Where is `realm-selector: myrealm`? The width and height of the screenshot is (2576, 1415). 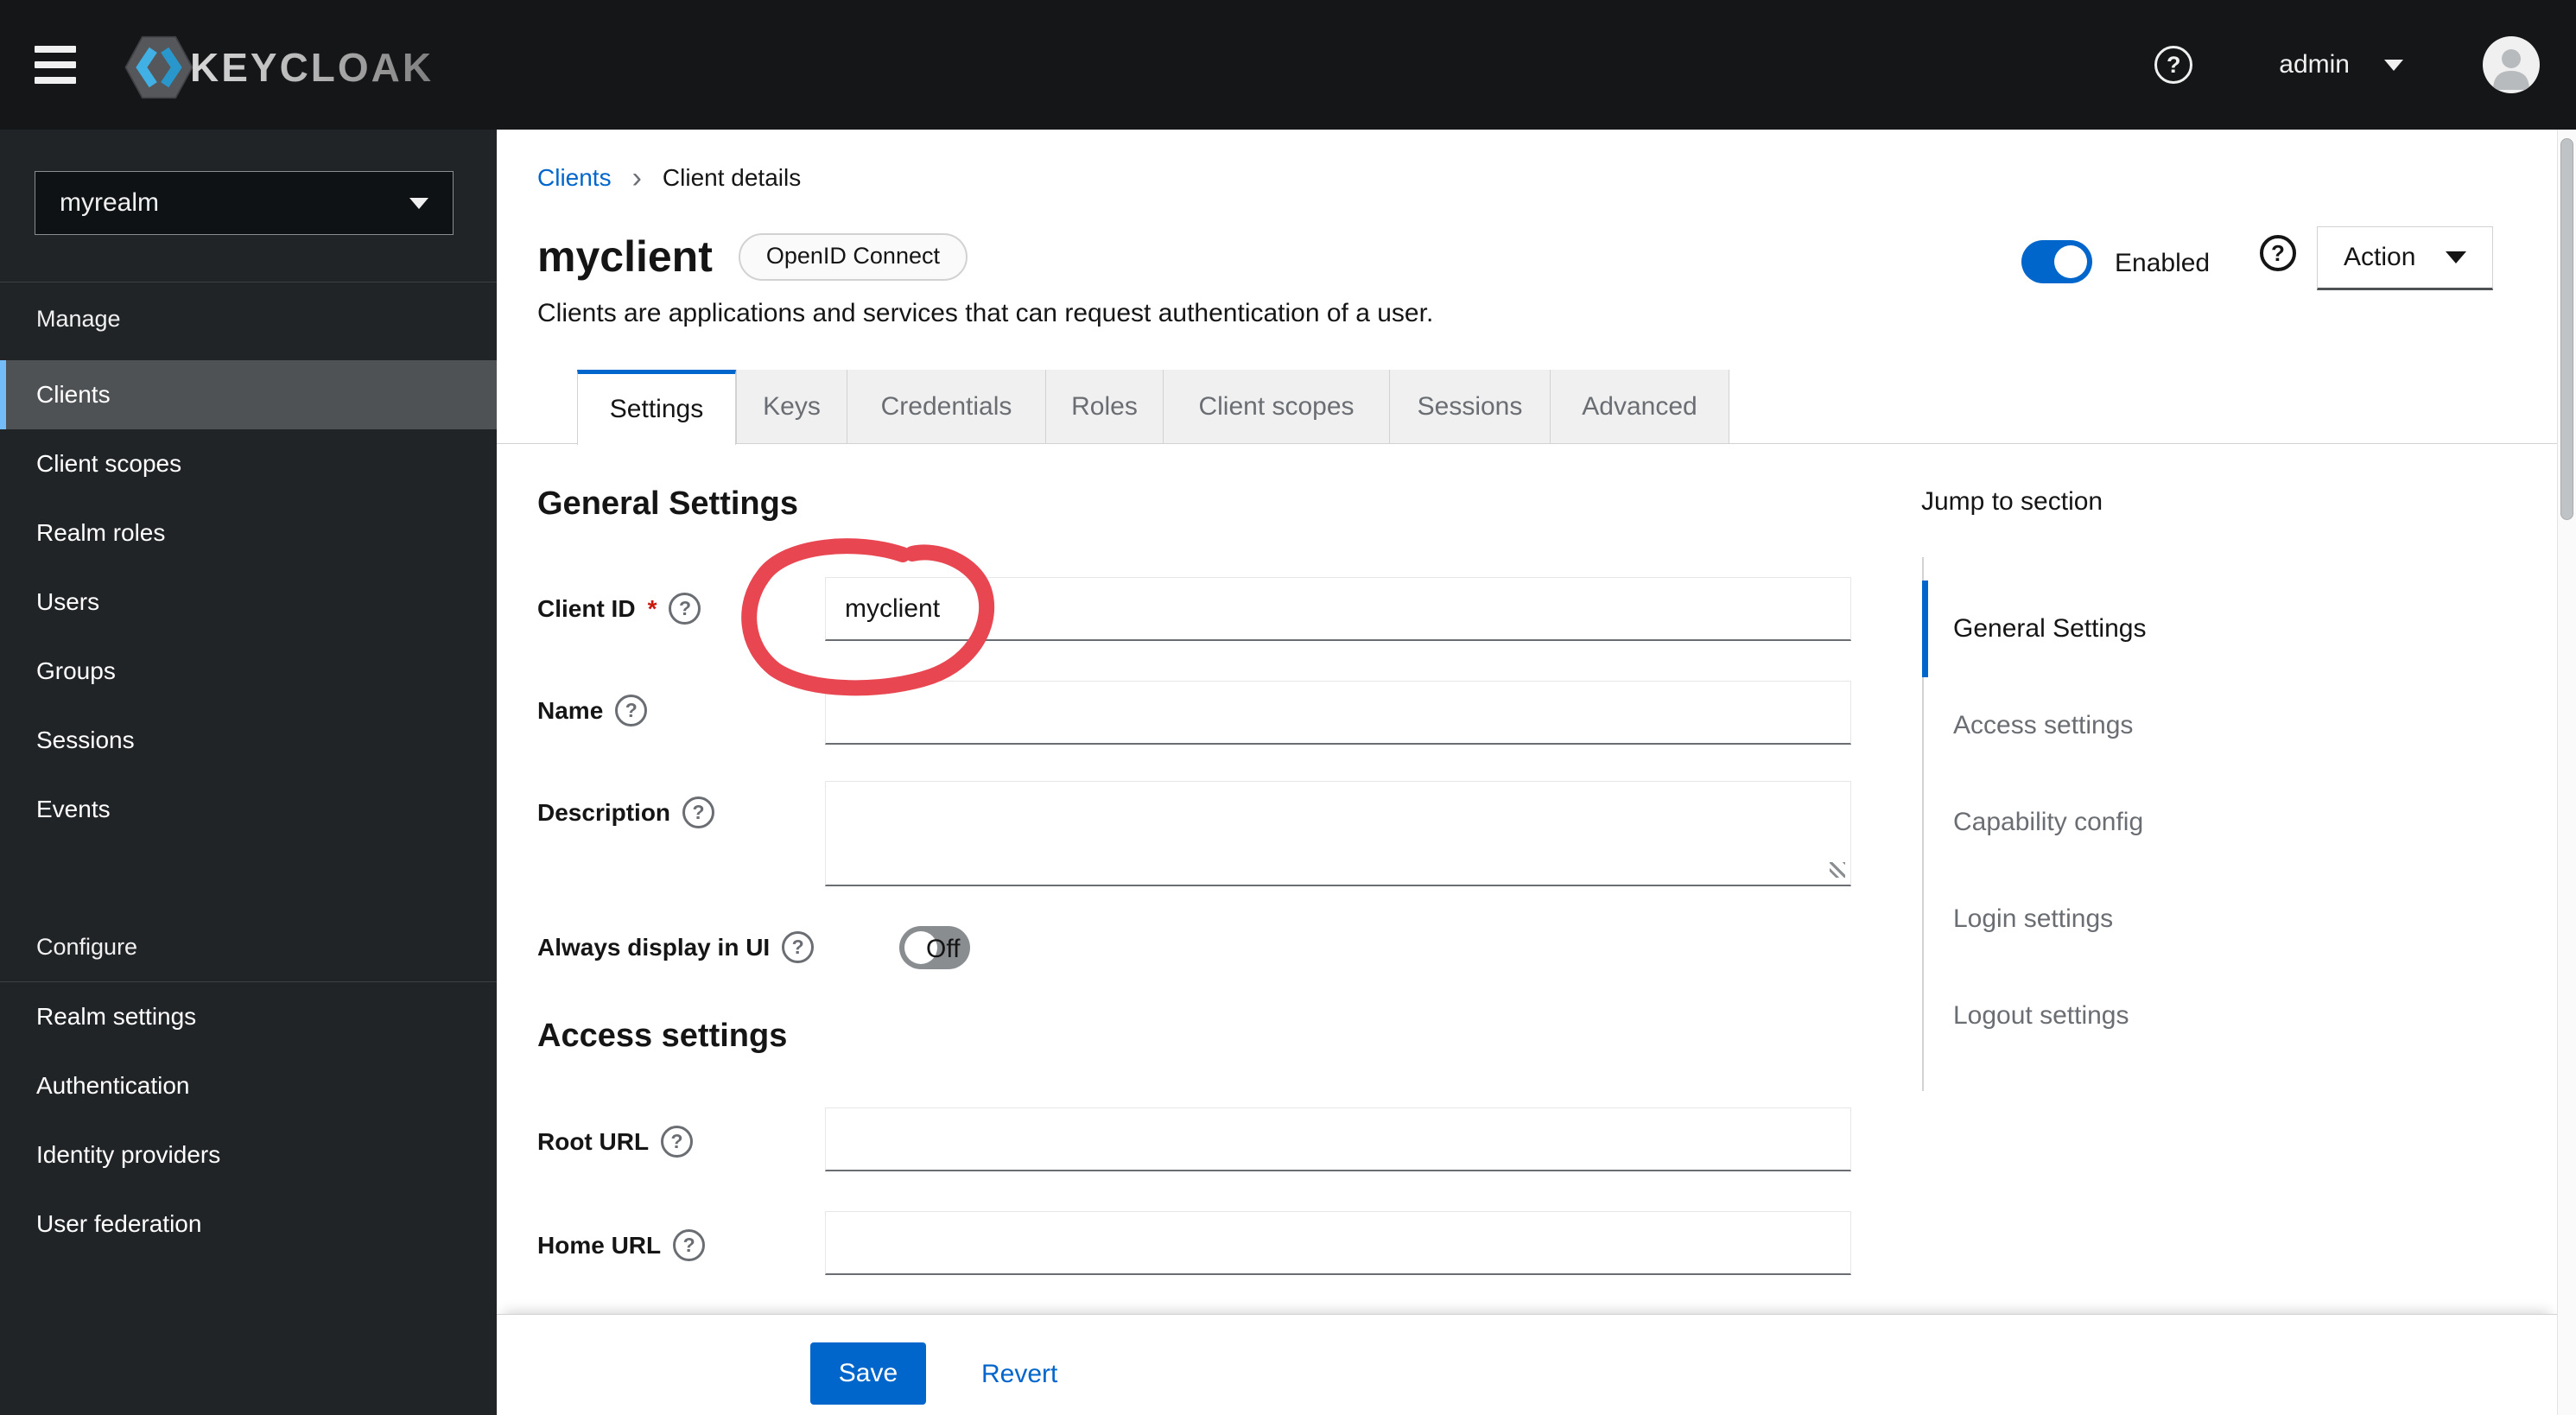 realm-selector: myrealm is located at coordinates (244, 203).